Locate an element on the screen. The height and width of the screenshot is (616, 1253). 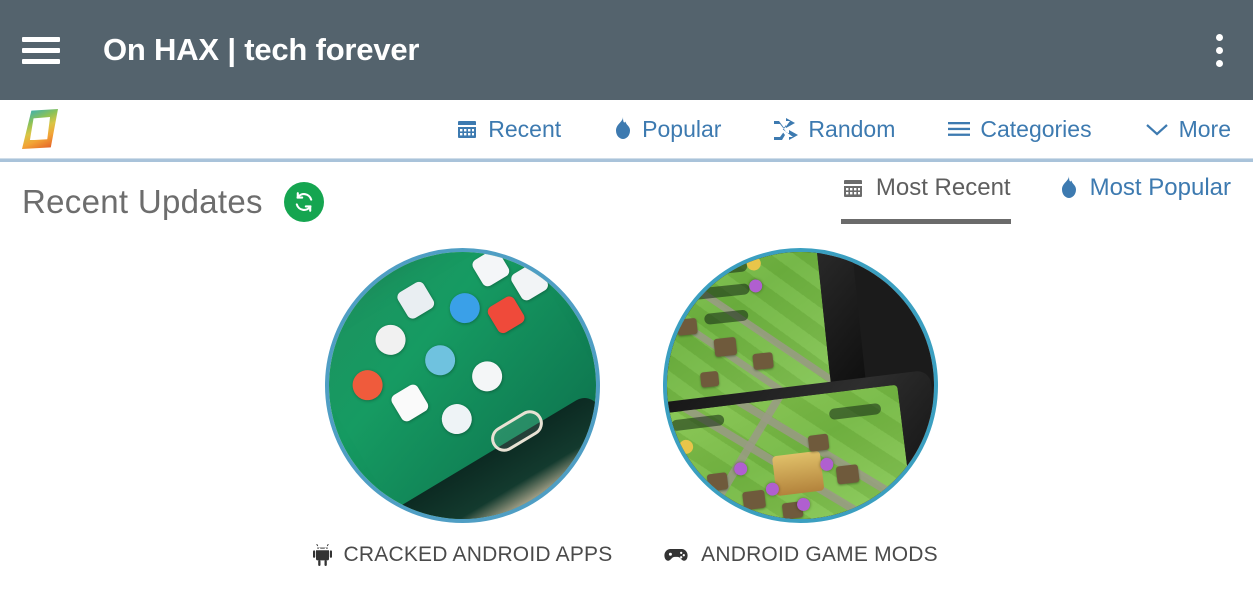
nav-item-label: Popular is located at coordinates (682, 128).